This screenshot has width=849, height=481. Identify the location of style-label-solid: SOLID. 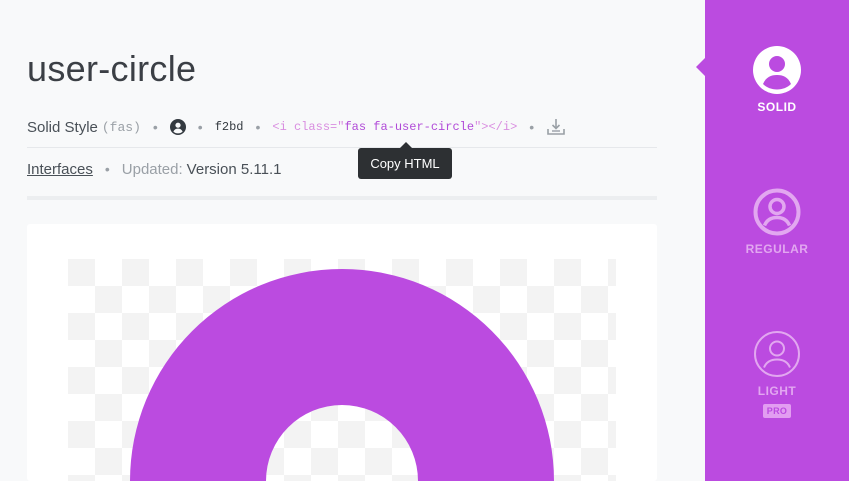
(777, 107).